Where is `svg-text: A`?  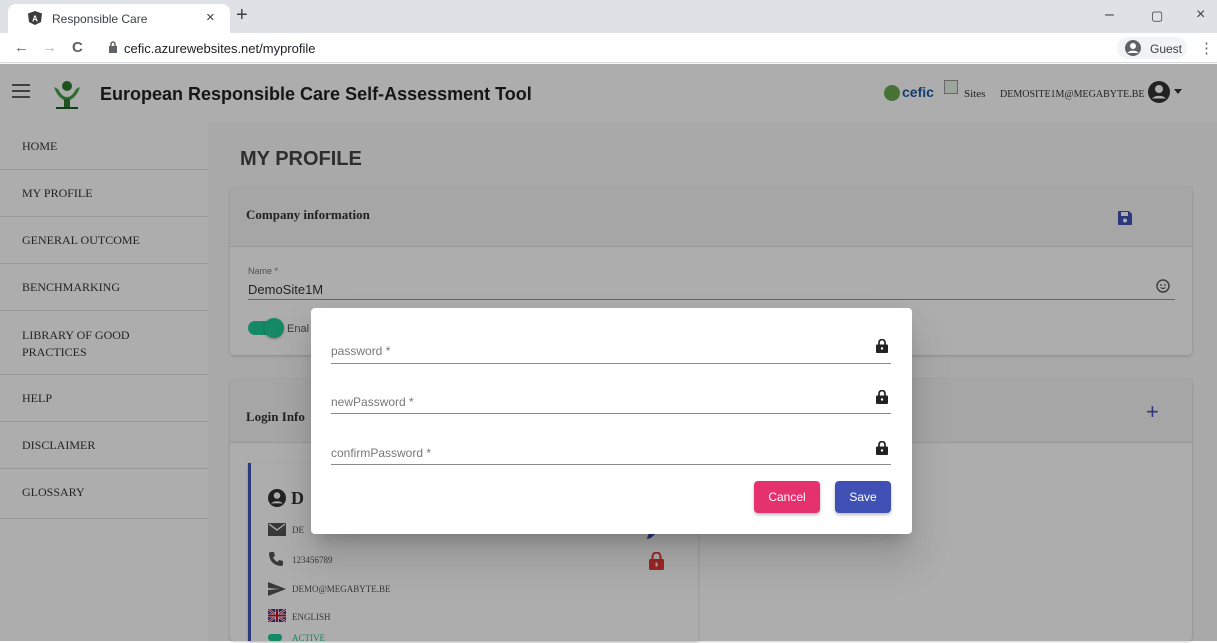 svg-text: A is located at coordinates (35, 19).